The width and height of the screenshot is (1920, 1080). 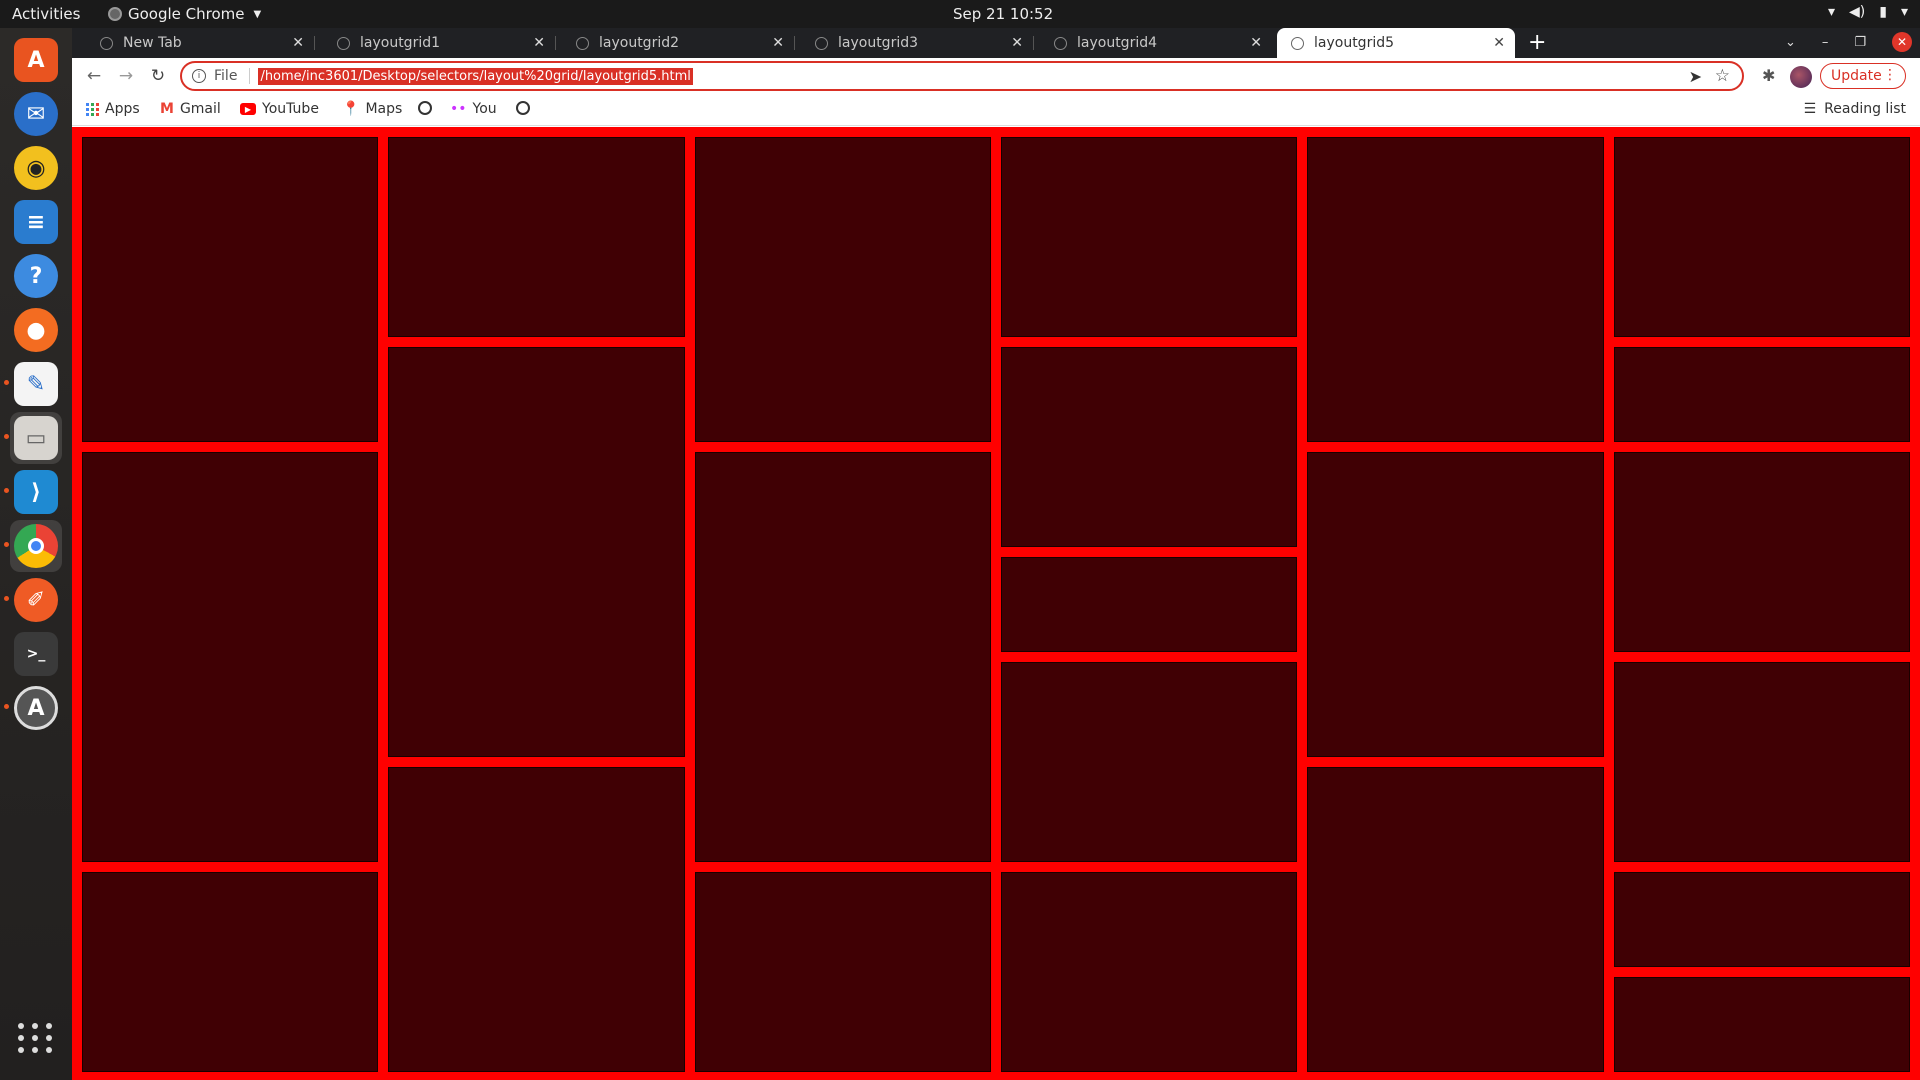 I want to click on dock-chrome, so click(x=33, y=546).